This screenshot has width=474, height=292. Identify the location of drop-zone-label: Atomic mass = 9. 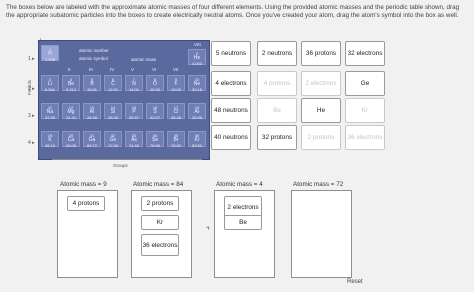
(83, 184).